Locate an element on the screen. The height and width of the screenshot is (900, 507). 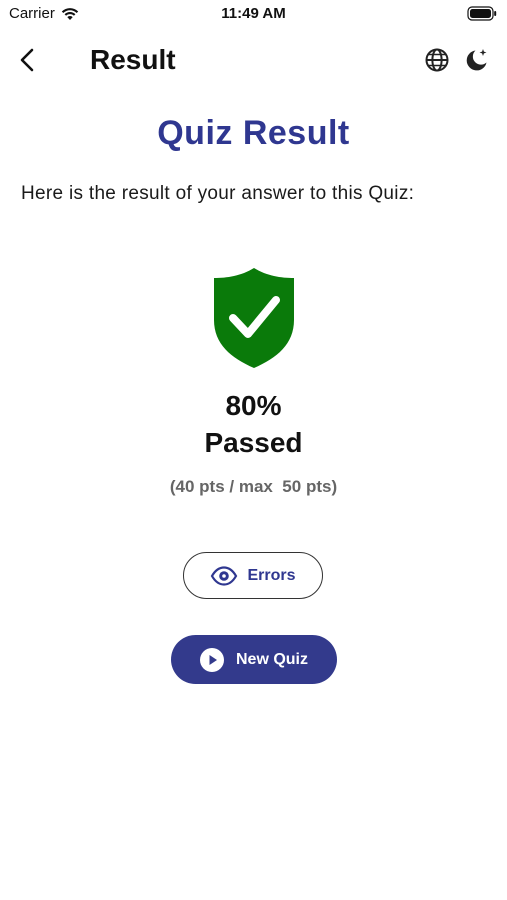
chevron-left-icon is located at coordinates (28, 60).